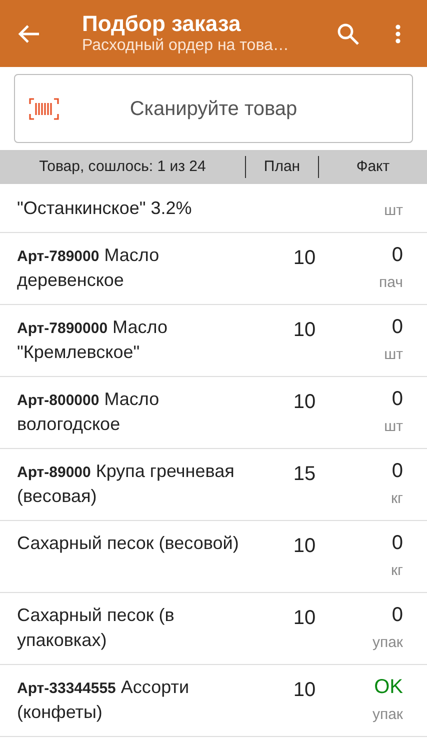  I want to click on item-row: "Останкинское" 3.2% шт, so click(213, 208).